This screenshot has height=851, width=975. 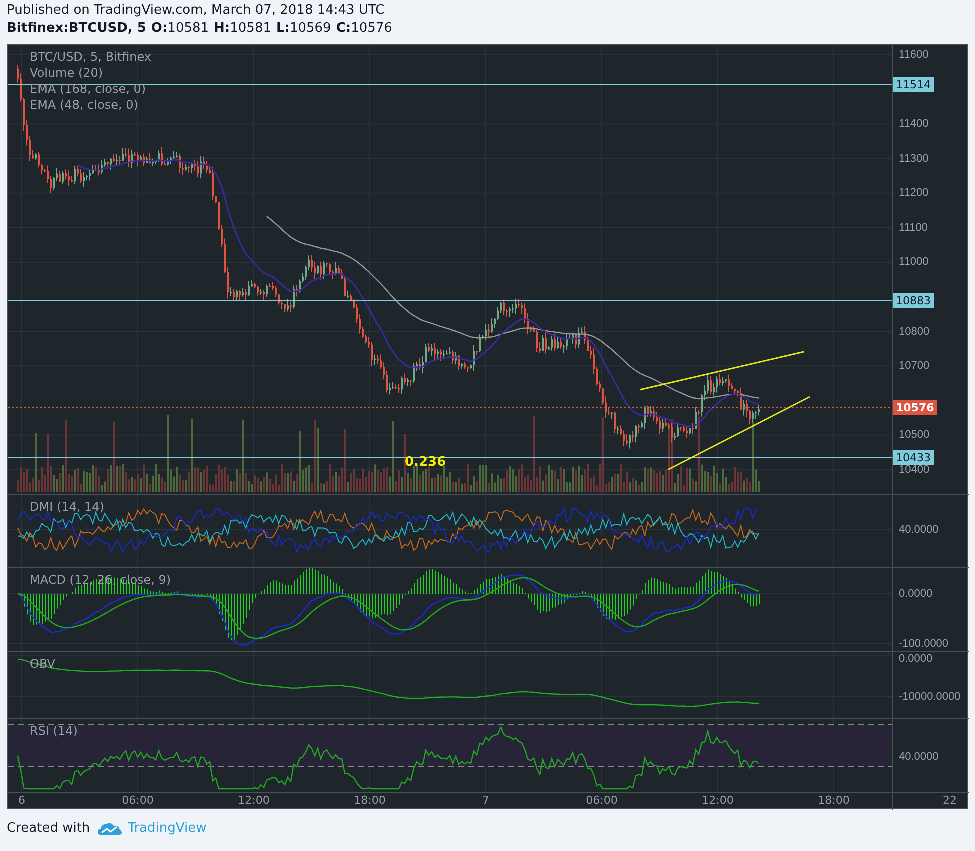 What do you see at coordinates (913, 301) in the screenshot?
I see `price-badge: 10883` at bounding box center [913, 301].